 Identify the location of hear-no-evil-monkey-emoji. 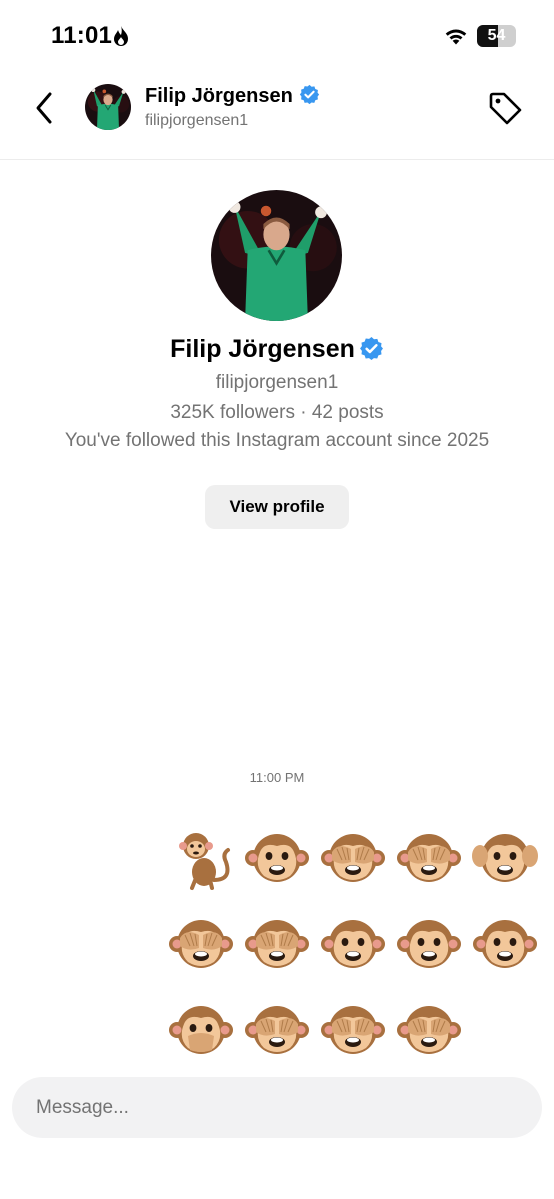
(505, 857).